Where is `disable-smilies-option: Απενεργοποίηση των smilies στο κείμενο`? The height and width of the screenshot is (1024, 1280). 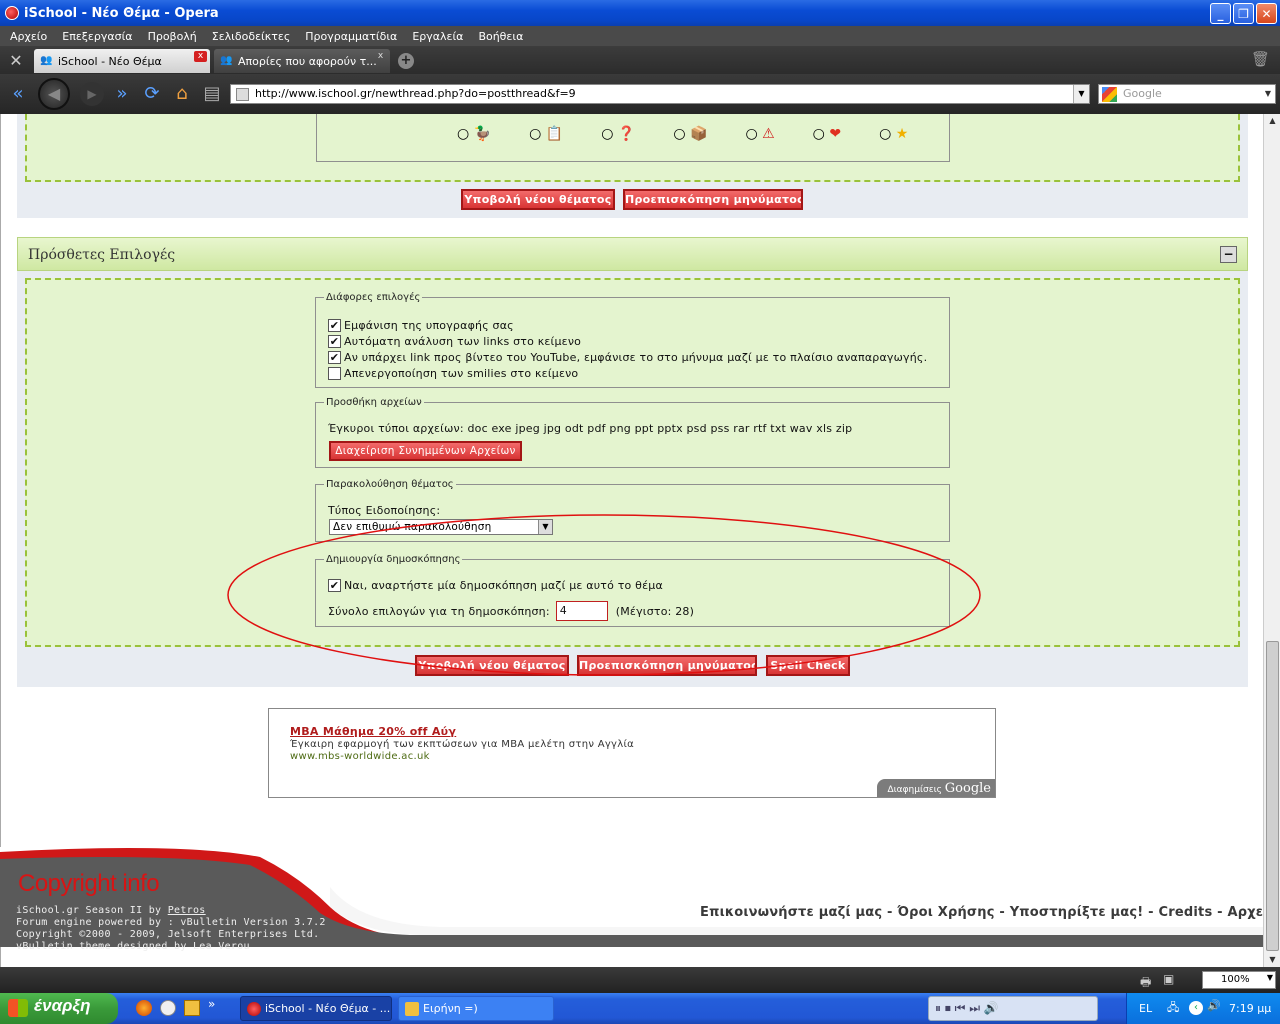 disable-smilies-option: Απενεργοποίηση των smilies στο κείμενο is located at coordinates (453, 373).